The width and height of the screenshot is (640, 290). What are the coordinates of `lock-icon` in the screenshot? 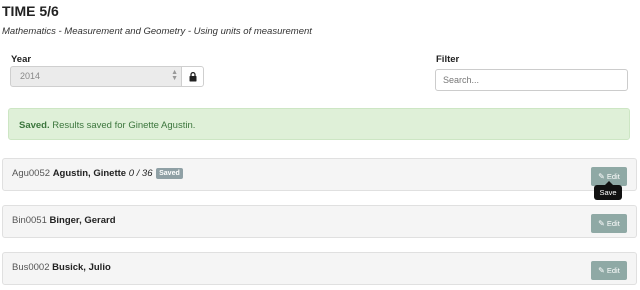 It's located at (193, 77).